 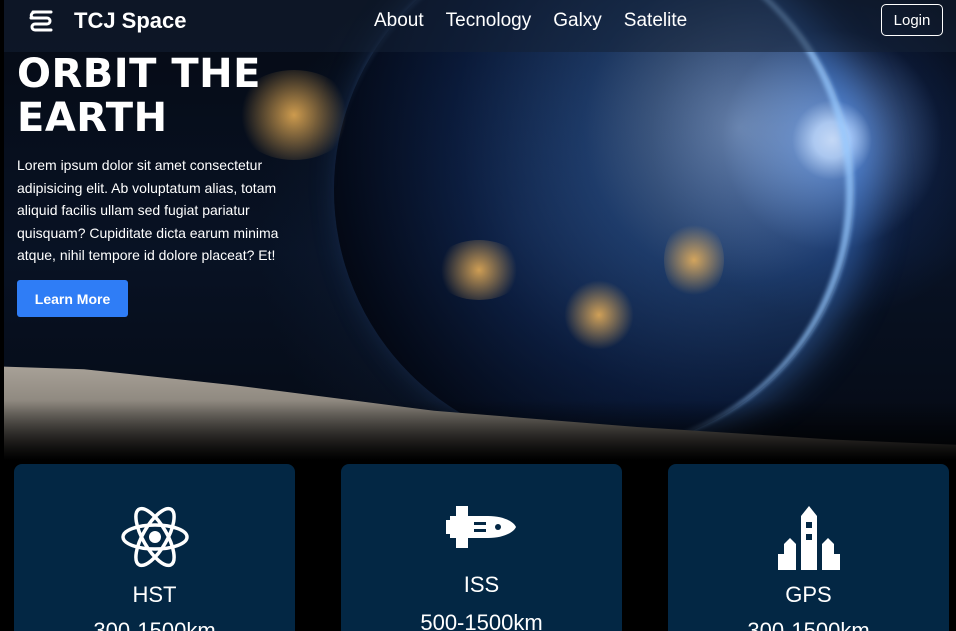 I want to click on login-button: Login, so click(x=912, y=20).